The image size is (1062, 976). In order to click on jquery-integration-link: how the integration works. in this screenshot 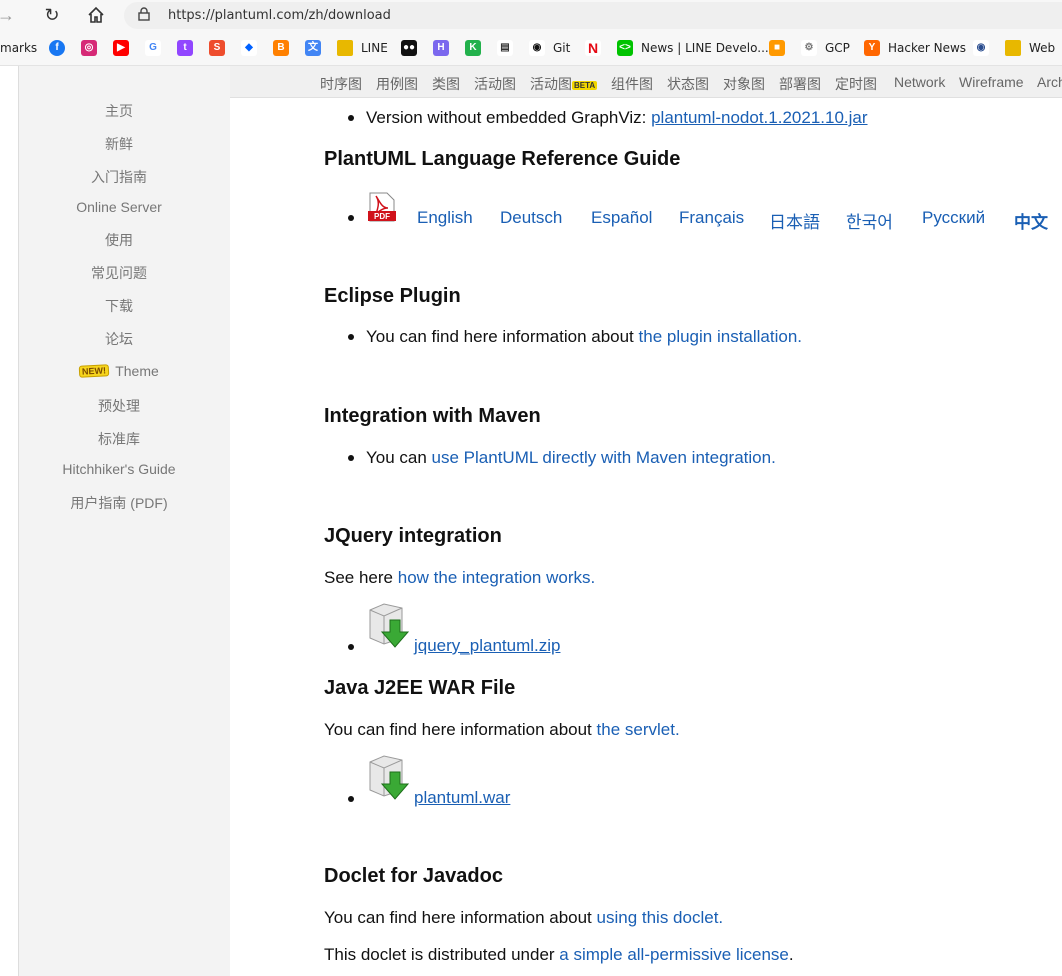, I will do `click(497, 577)`.